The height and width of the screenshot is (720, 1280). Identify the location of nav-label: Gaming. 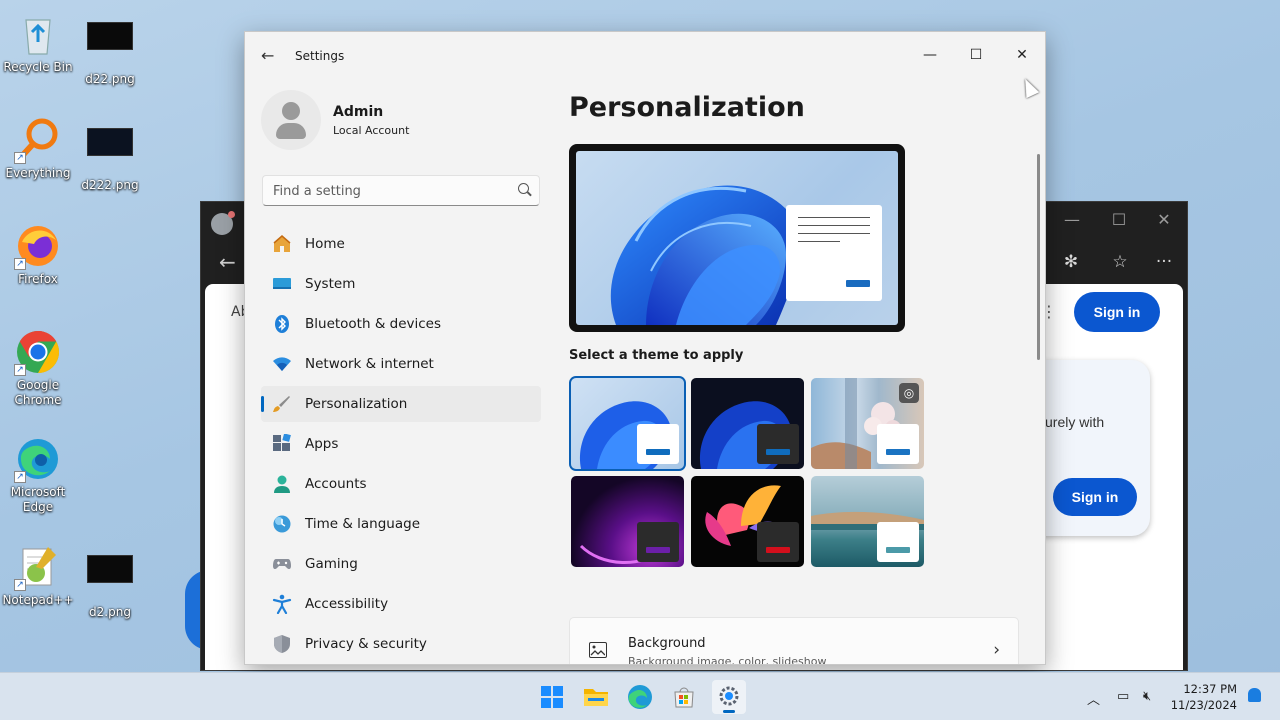
(331, 564).